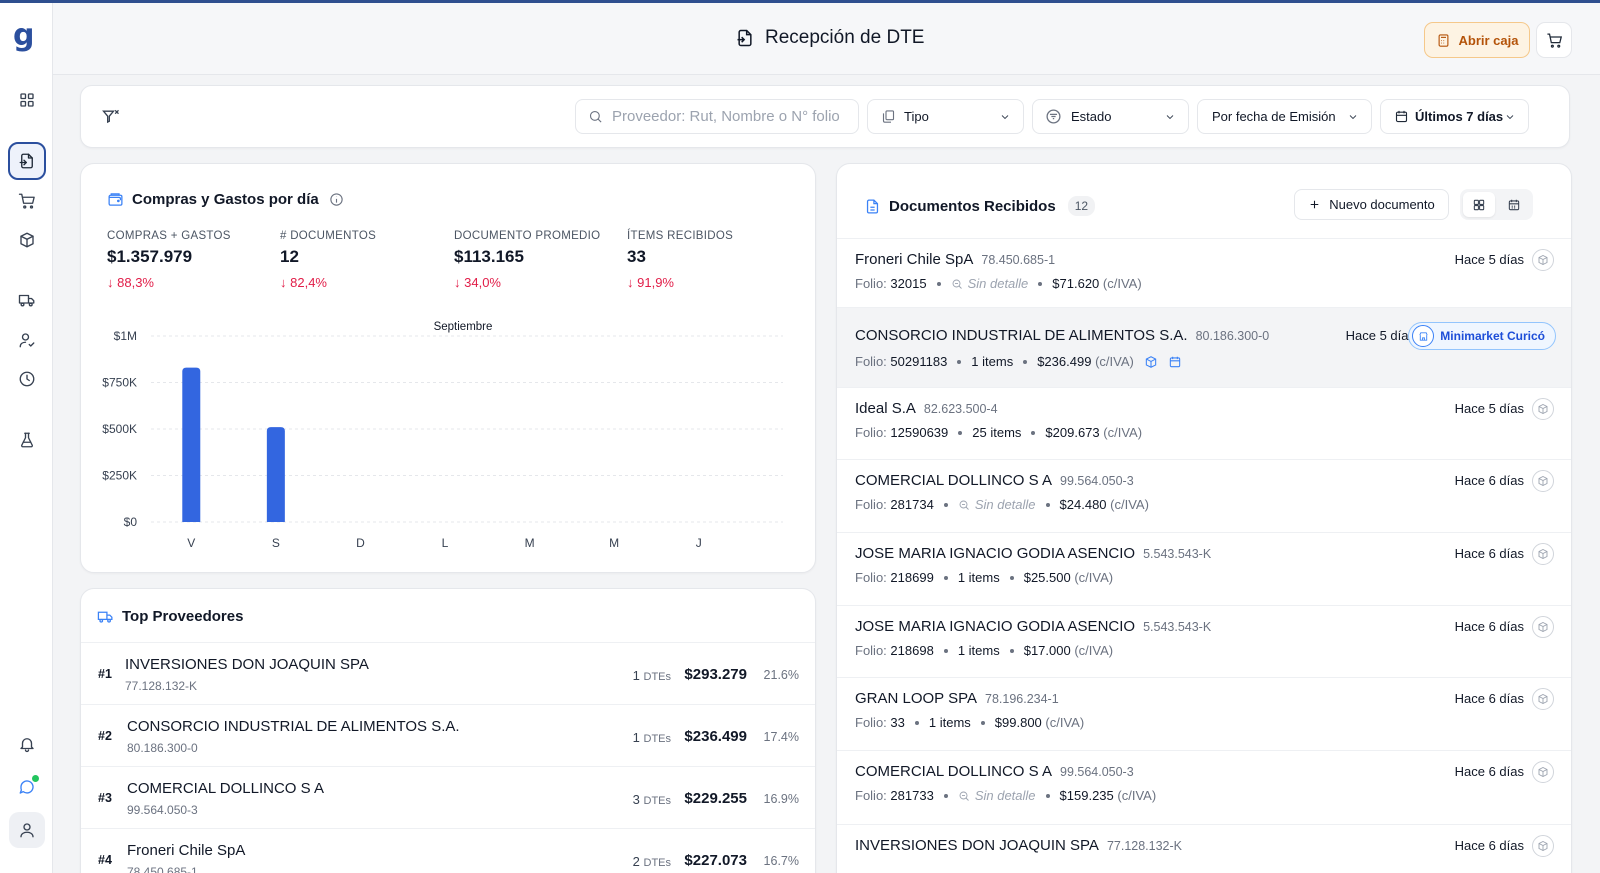  I want to click on document-provider-rut: 80.186.300-0, so click(1232, 336).